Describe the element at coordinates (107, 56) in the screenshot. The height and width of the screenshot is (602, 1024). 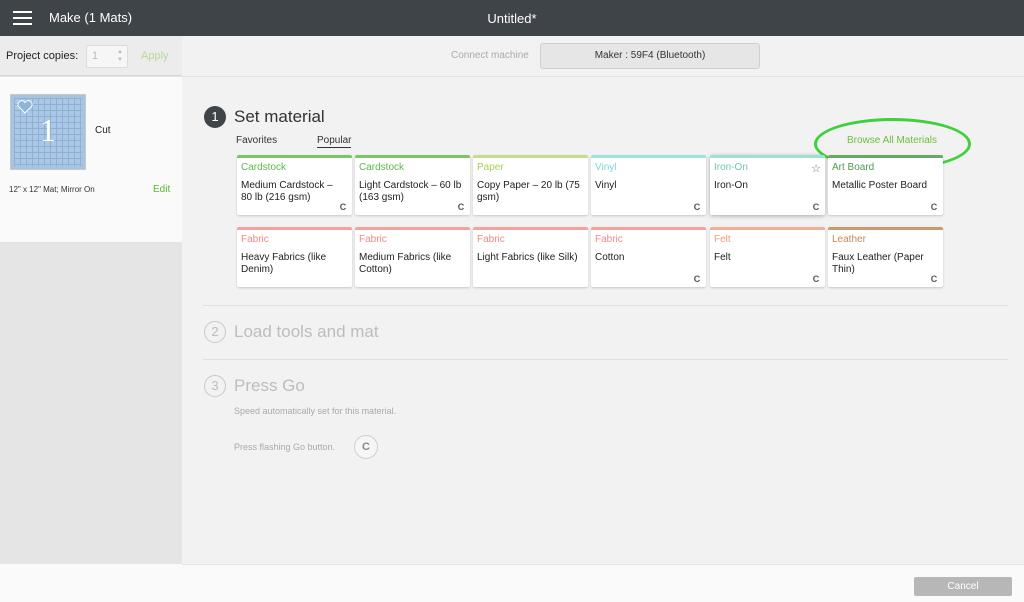
I see `project-copies-input: 1 ▲ ▼` at that location.